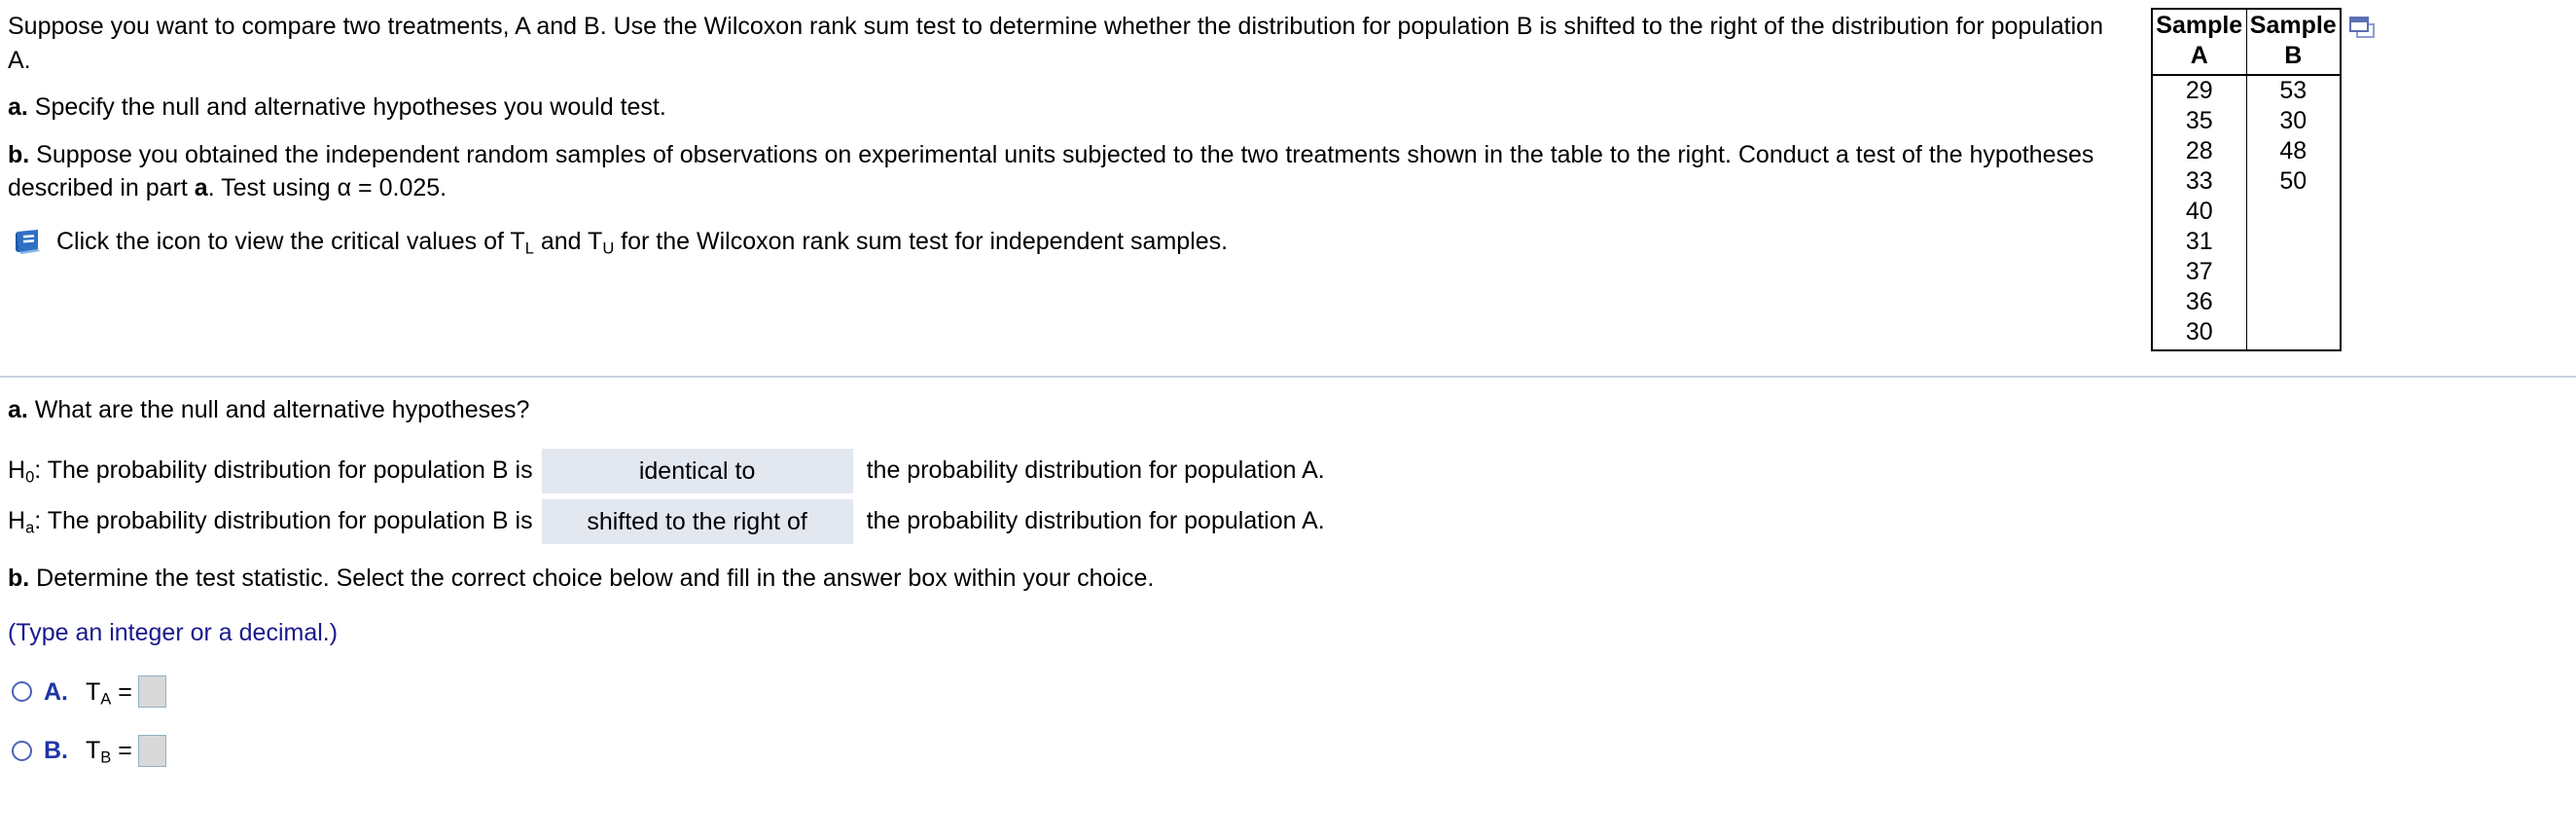 The height and width of the screenshot is (839, 2576). What do you see at coordinates (19, 154) in the screenshot?
I see `part-b-label: b.` at bounding box center [19, 154].